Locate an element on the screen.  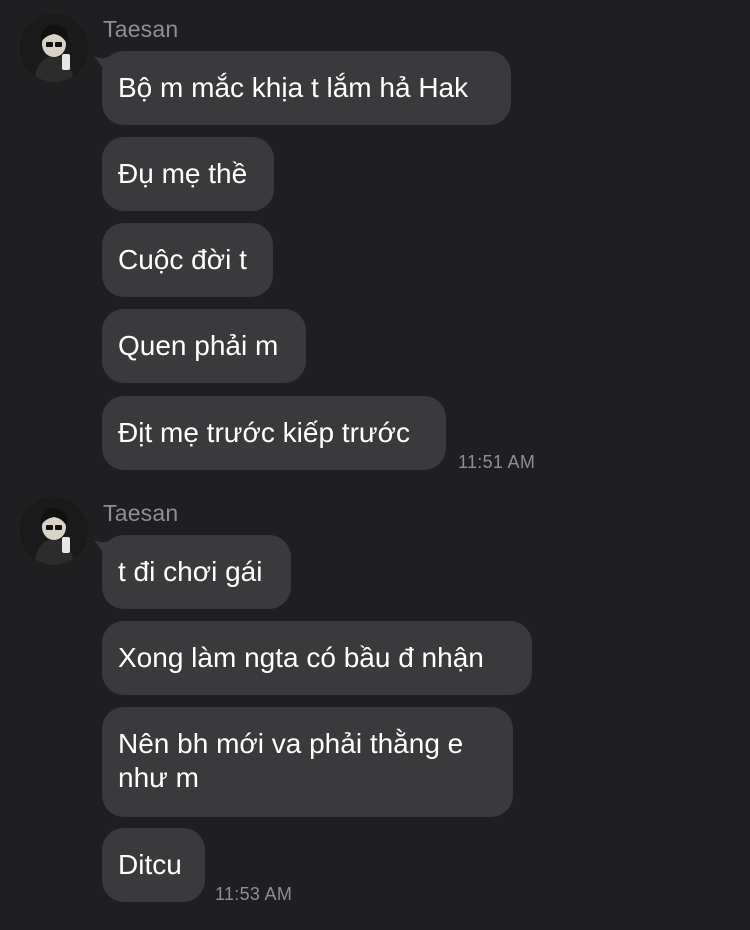
sender-avatar is located at coordinates (54, 531).